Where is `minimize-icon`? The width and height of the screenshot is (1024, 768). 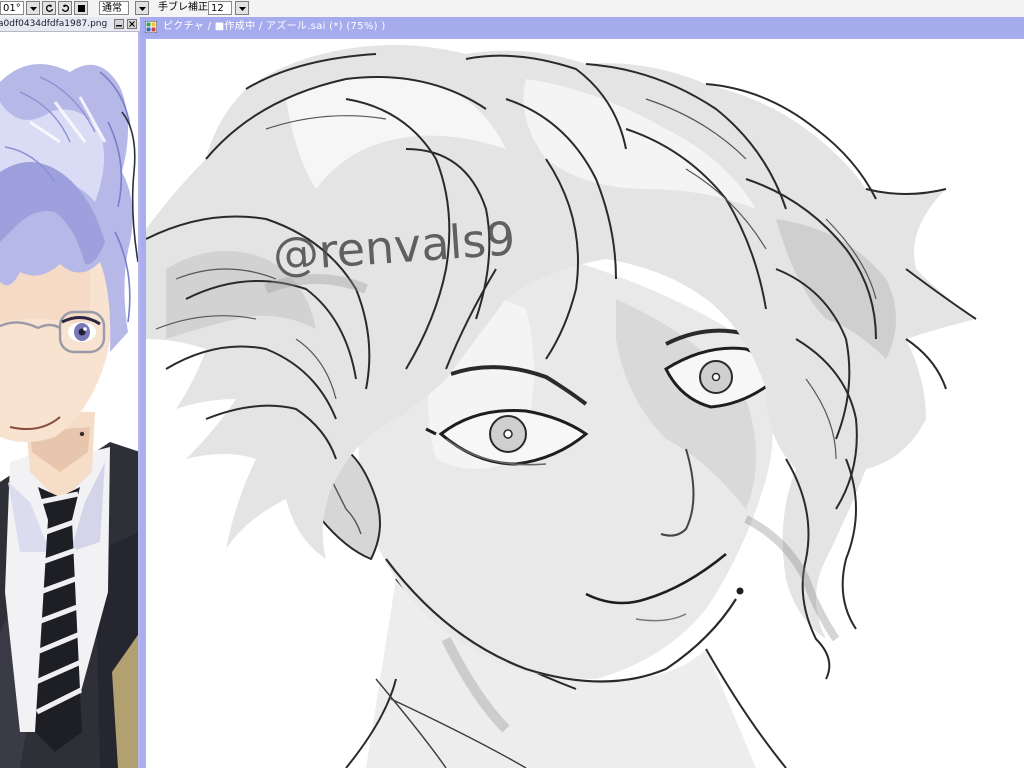
minimize-icon is located at coordinates (119, 26).